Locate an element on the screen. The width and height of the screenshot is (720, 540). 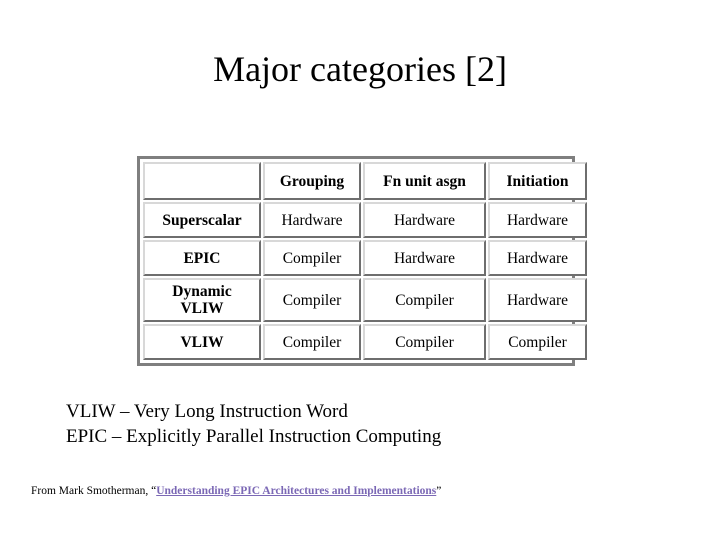
table-row: Dynamic VLIW Compiler Compiler Hardware is located at coordinates (365, 300).